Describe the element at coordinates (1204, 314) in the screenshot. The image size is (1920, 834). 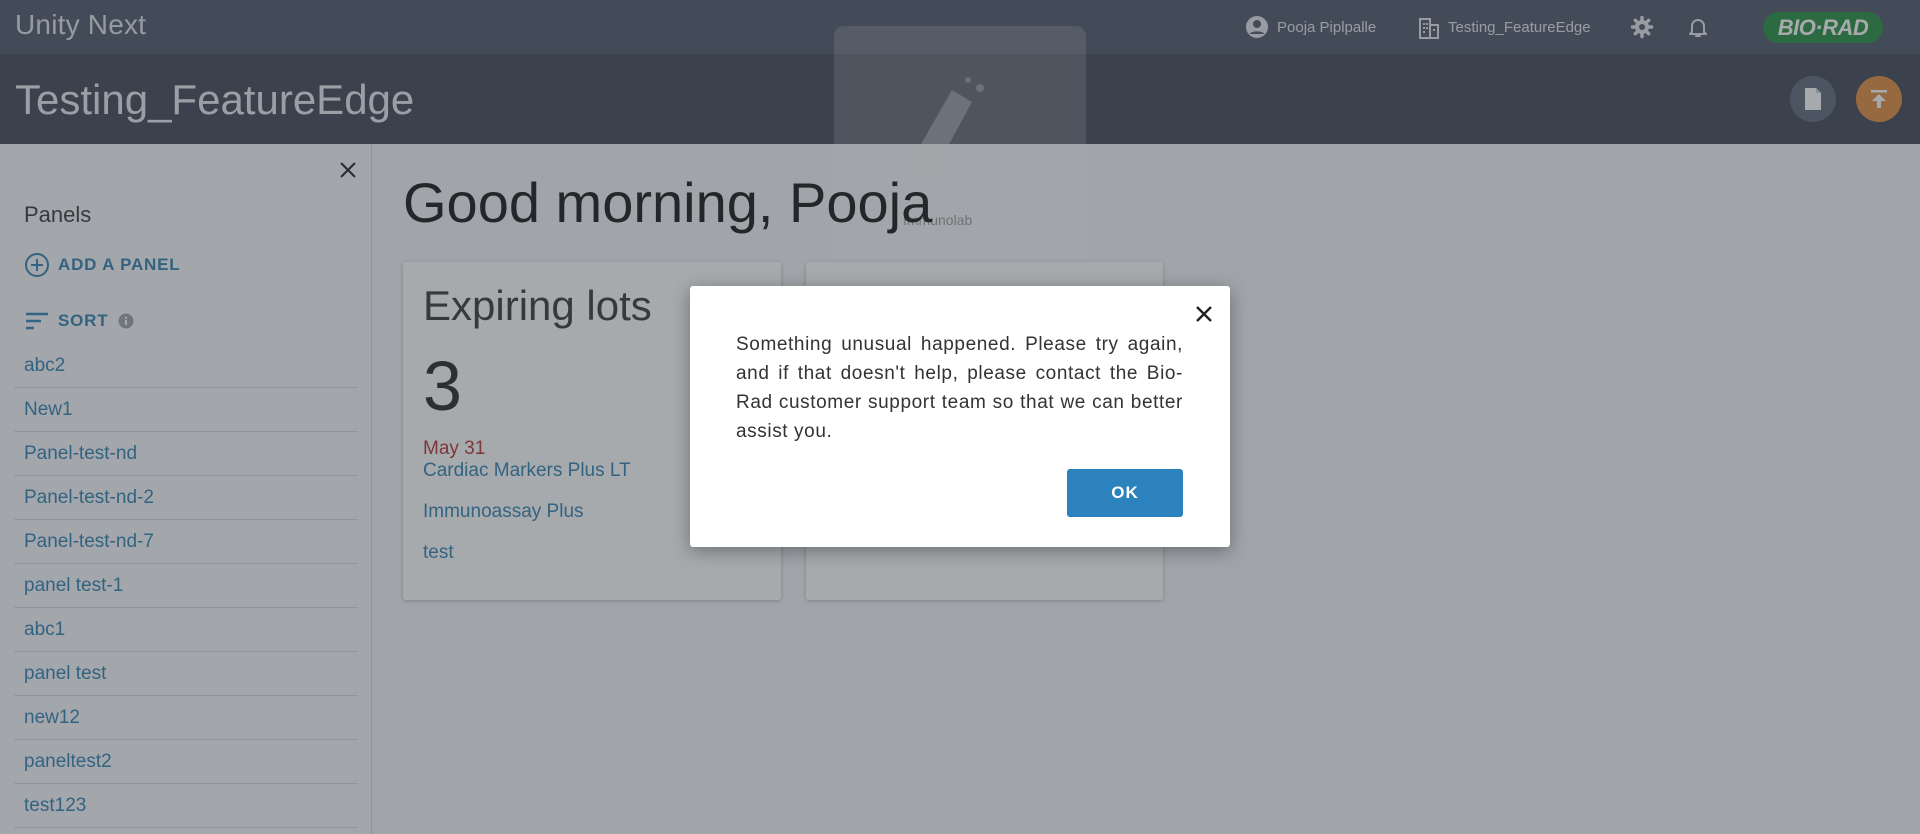
I see `close-icon` at that location.